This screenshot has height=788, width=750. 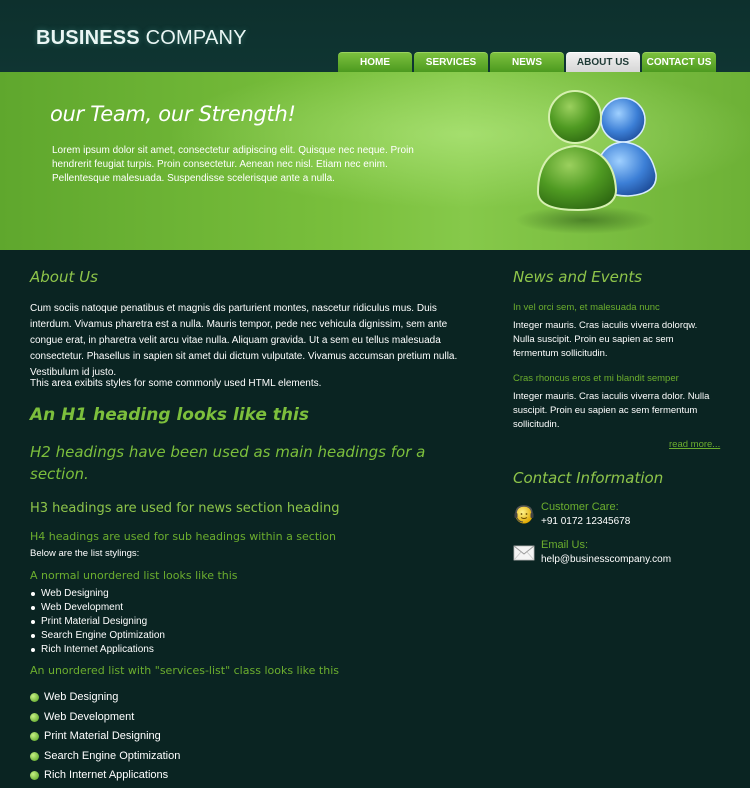 I want to click on nav-news: NEWS, so click(x=527, y=62).